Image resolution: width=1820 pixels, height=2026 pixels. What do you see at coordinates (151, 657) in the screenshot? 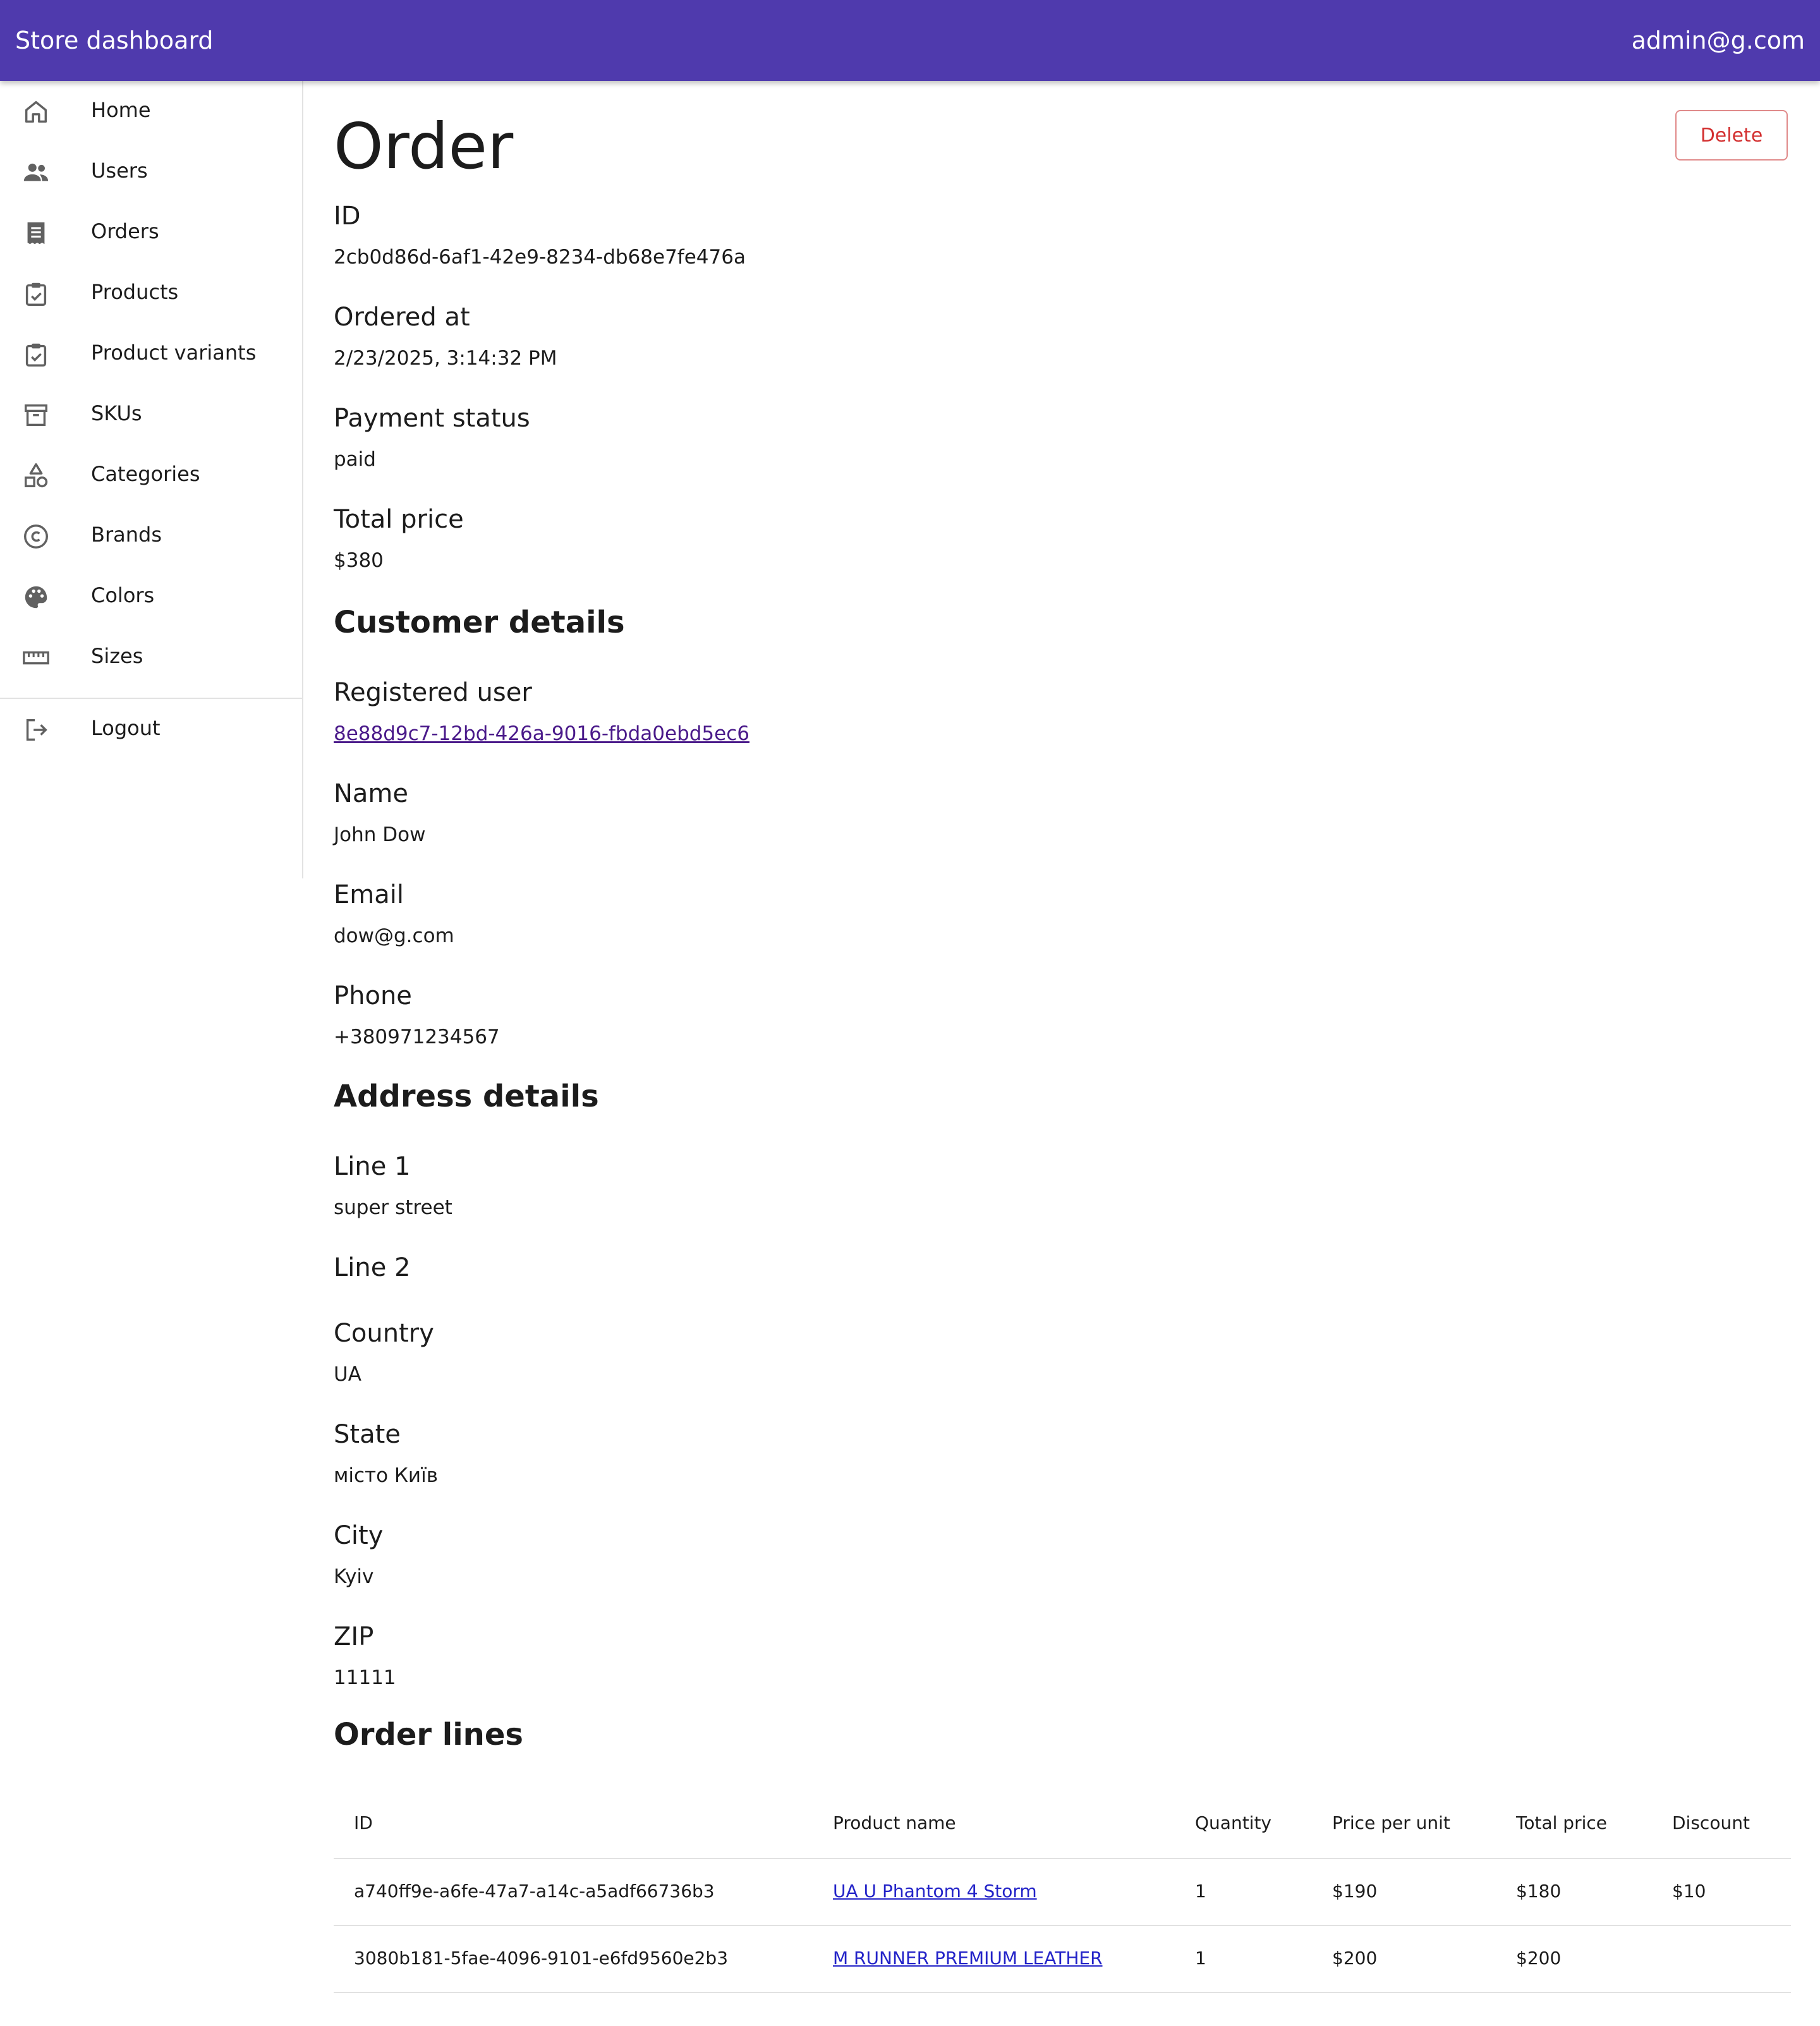
I see `sidebar-item-sizes: Sizes` at bounding box center [151, 657].